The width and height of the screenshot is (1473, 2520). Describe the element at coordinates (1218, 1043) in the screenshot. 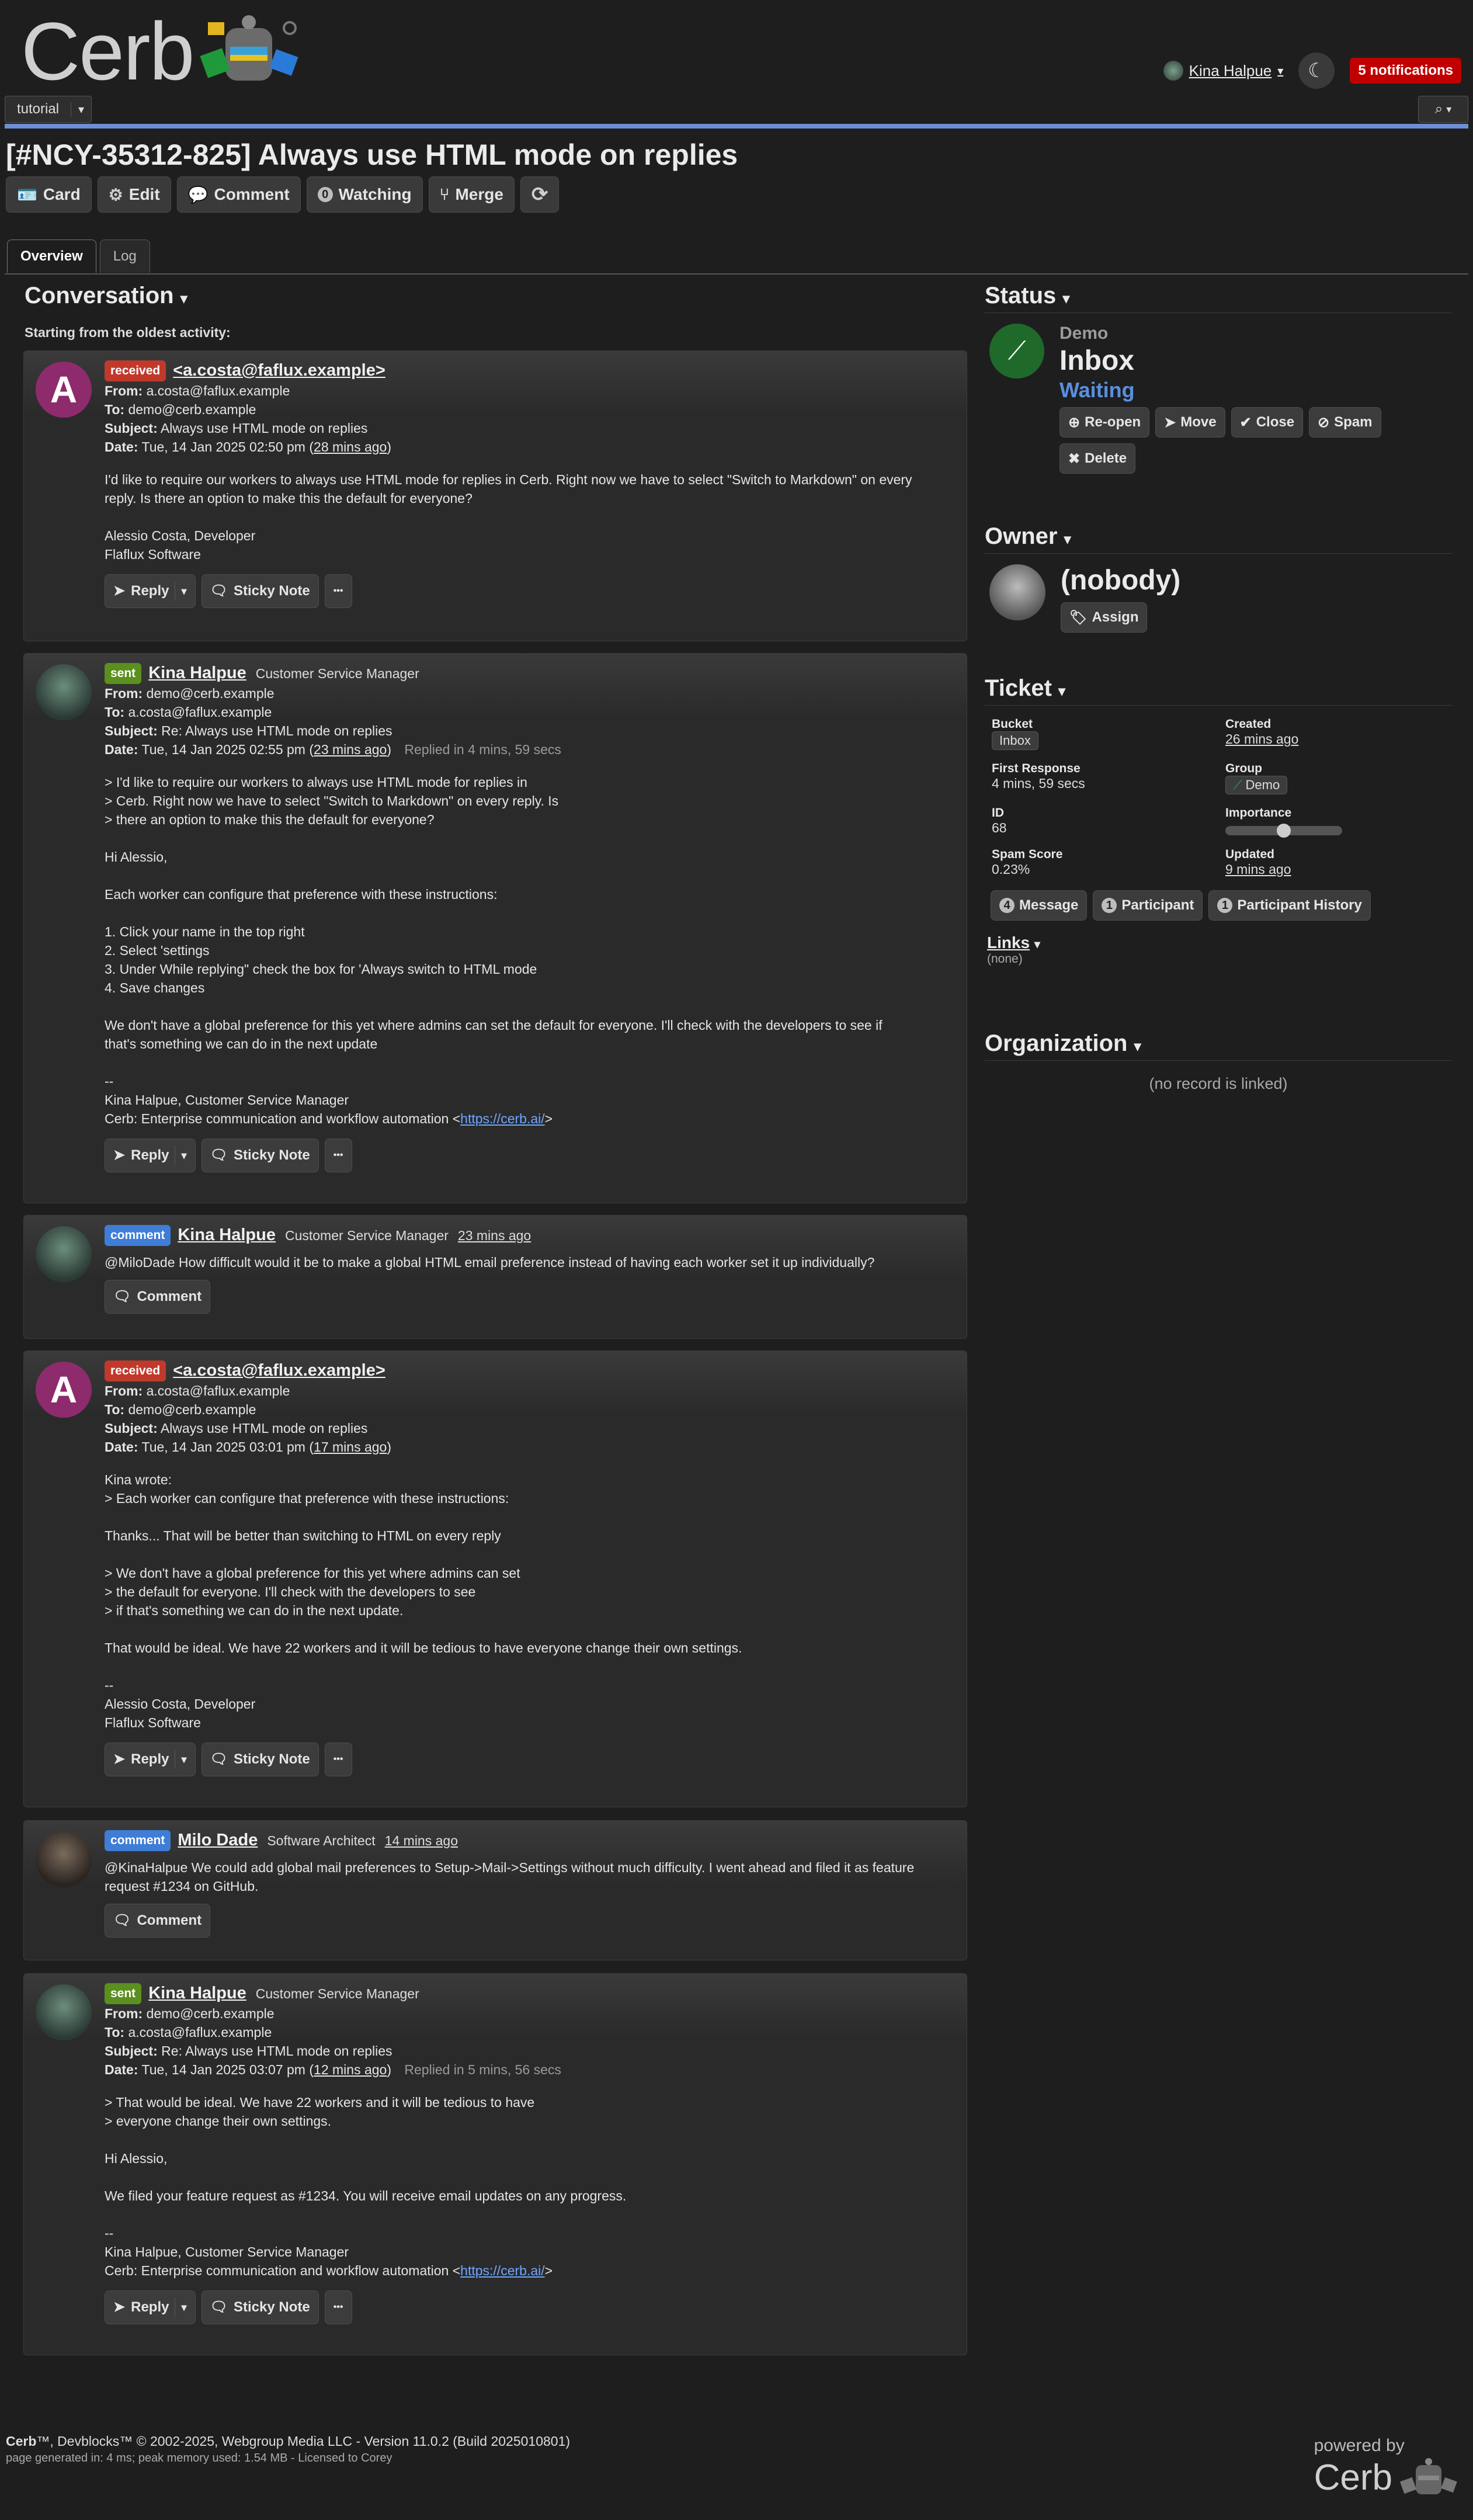

I see `organization-heading: Organization ▾` at that location.